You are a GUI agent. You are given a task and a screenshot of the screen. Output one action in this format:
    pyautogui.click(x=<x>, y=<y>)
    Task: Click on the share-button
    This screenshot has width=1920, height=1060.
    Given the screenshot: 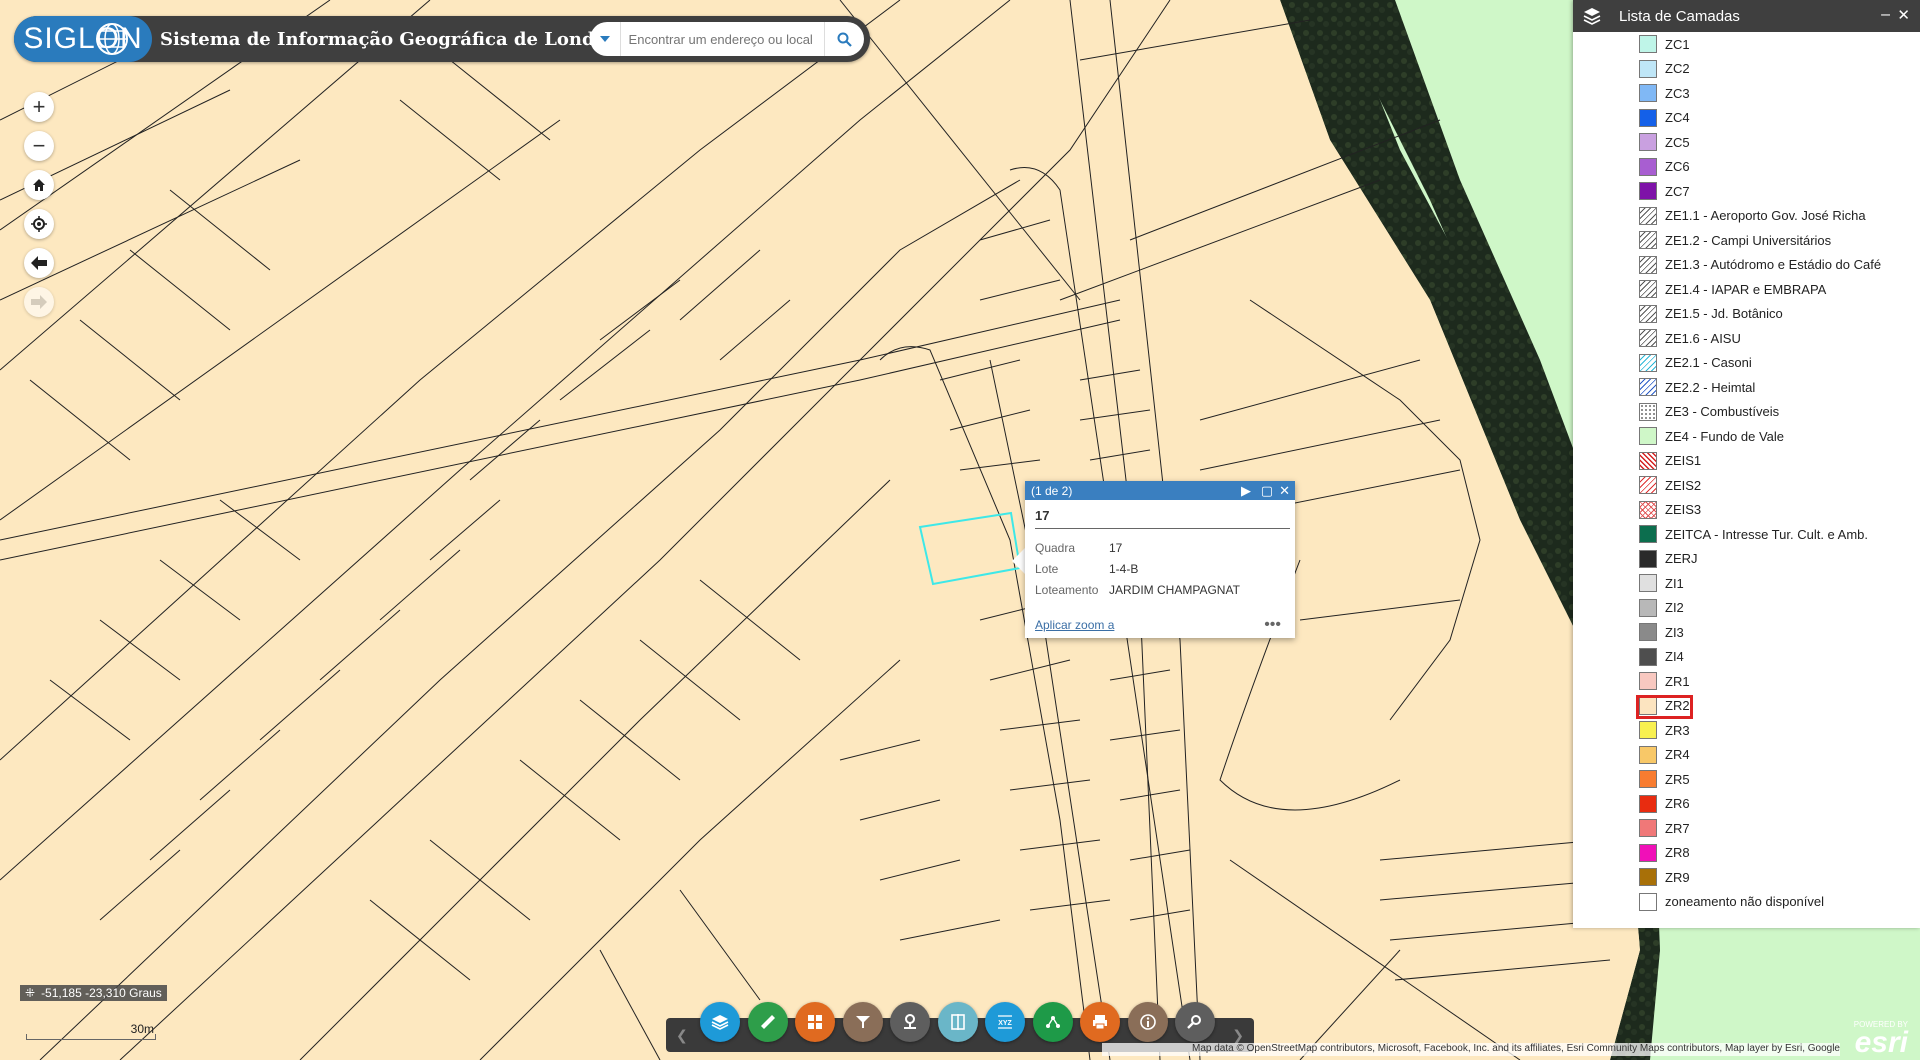 What is the action you would take?
    pyautogui.click(x=1052, y=1022)
    